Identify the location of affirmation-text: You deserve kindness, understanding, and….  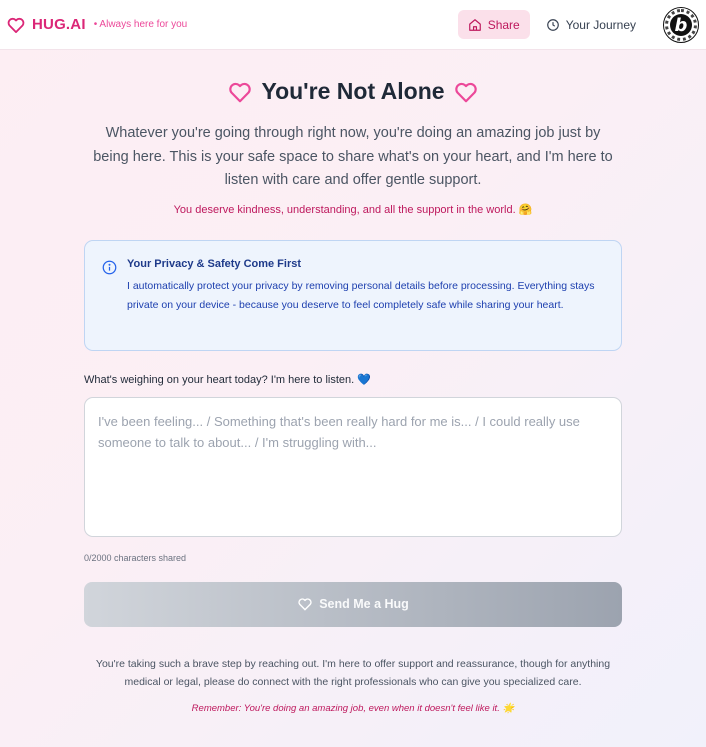
(353, 209).